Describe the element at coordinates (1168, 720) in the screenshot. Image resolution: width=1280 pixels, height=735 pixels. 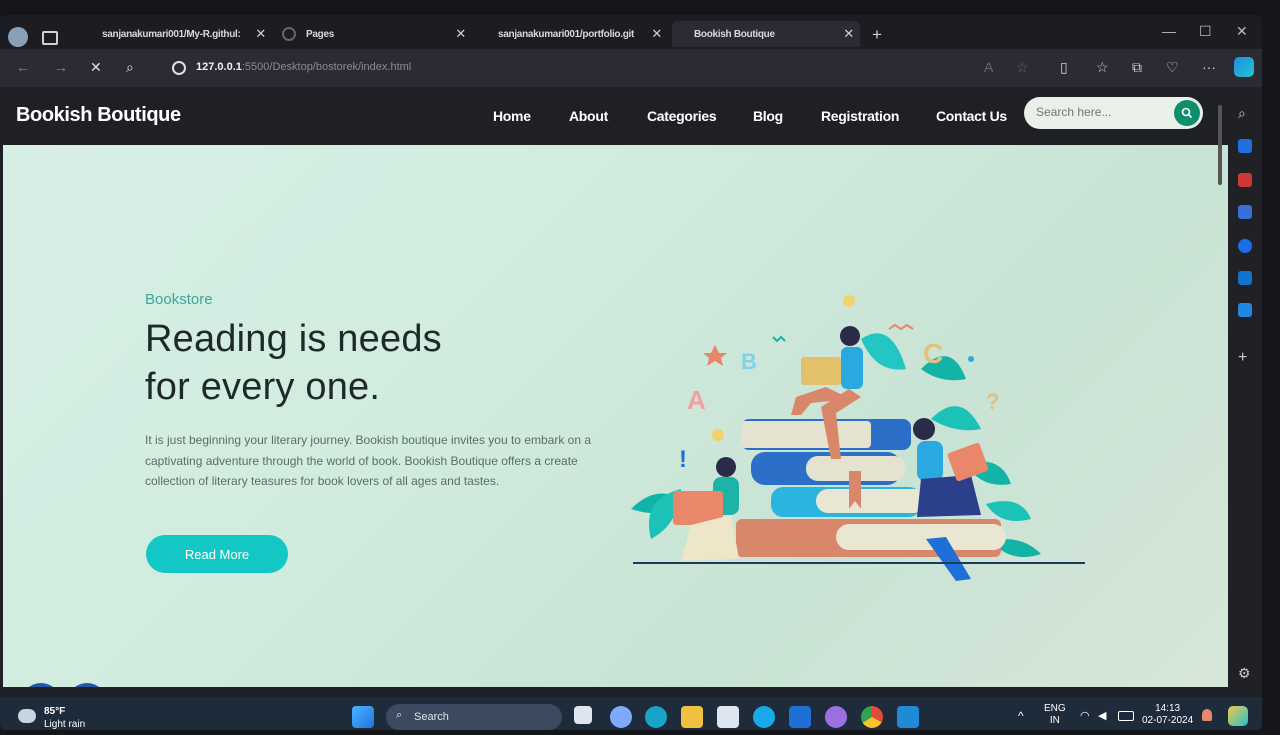
I see `clock-date: 02-07-2024` at that location.